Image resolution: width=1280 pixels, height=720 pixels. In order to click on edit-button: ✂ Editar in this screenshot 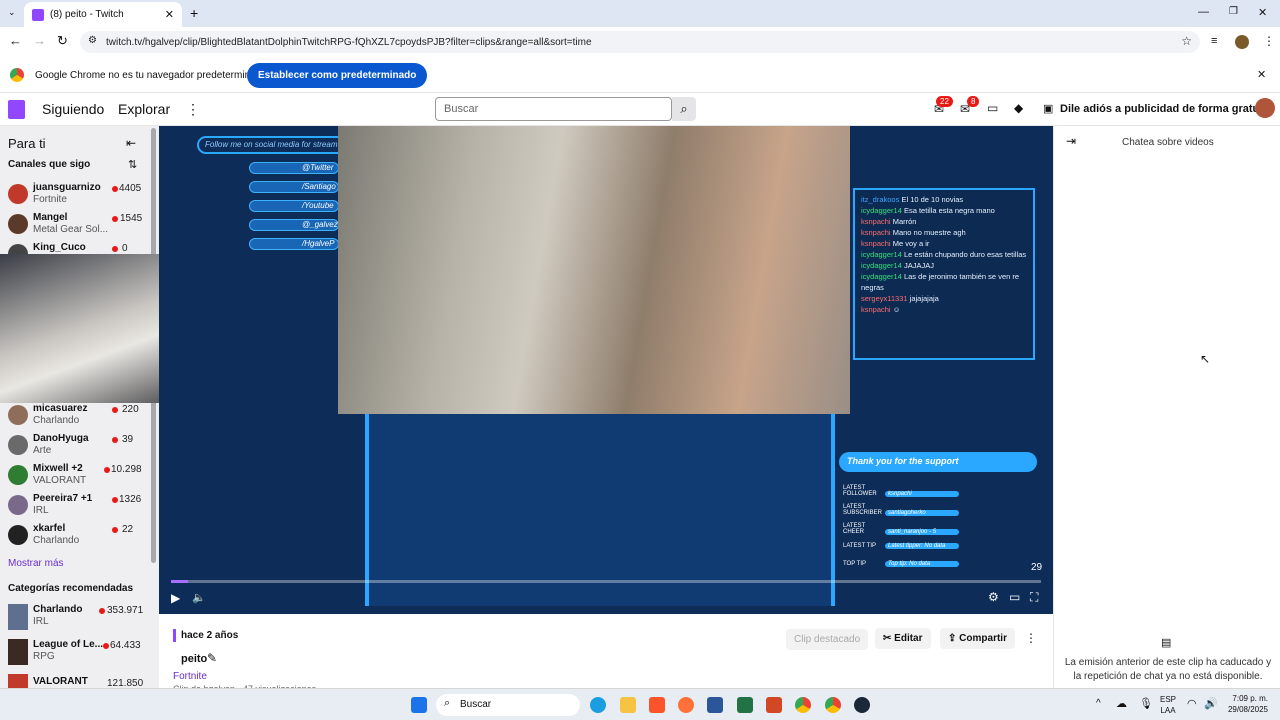, I will do `click(903, 638)`.